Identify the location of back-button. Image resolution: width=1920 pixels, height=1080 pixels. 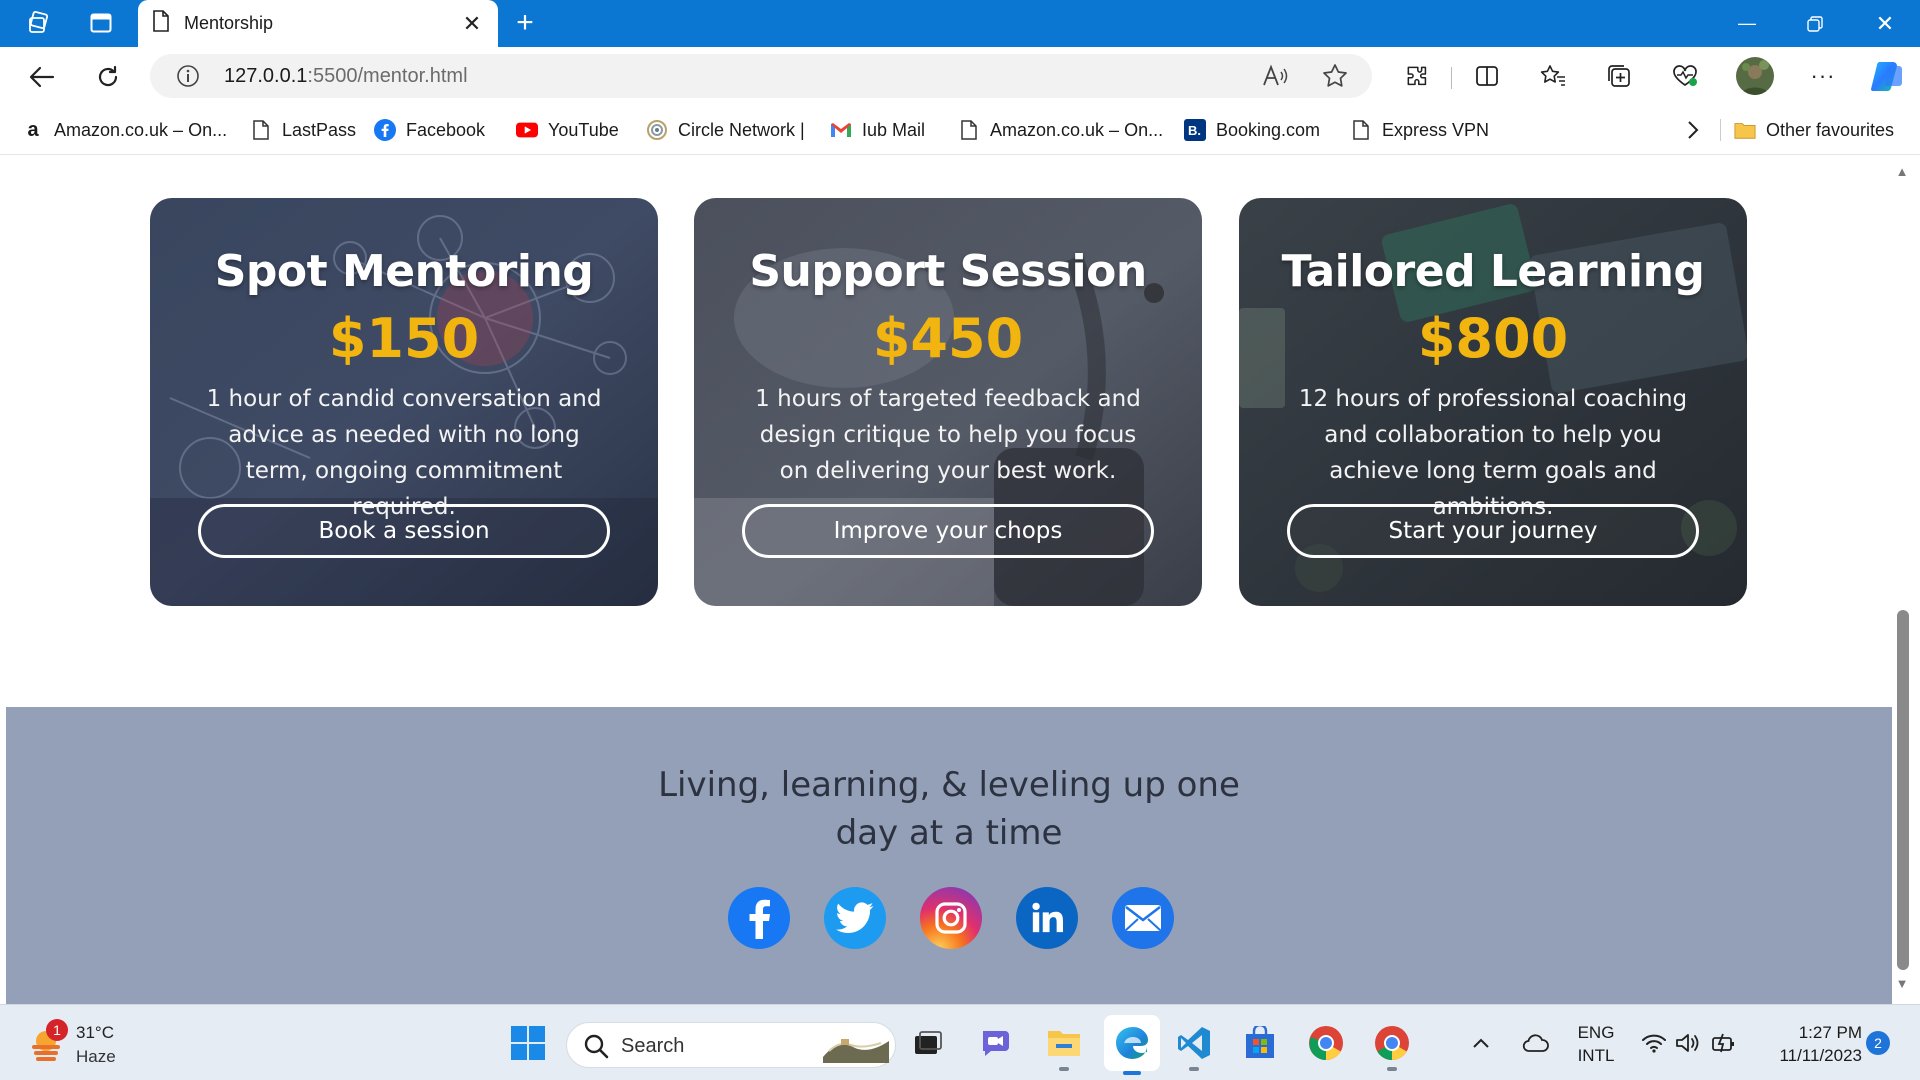
(42, 77).